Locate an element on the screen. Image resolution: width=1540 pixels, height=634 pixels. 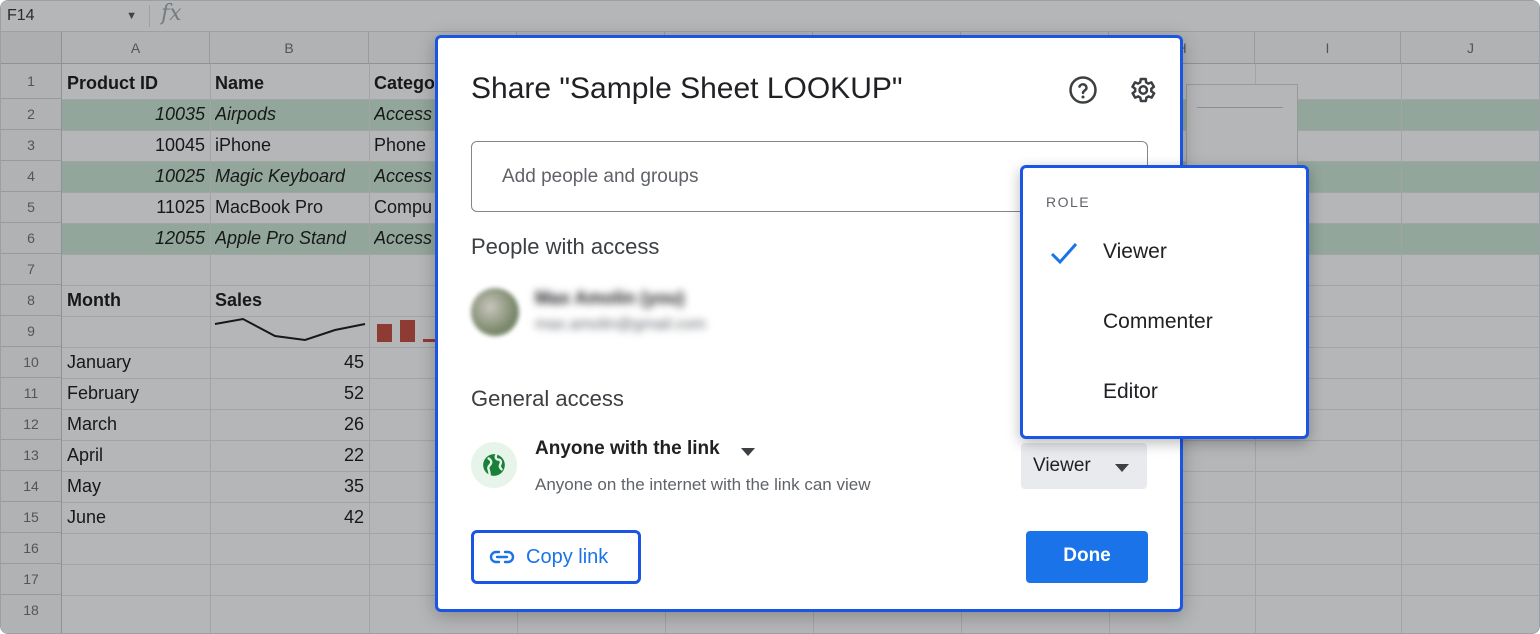
done-button: Done is located at coordinates (1087, 557).